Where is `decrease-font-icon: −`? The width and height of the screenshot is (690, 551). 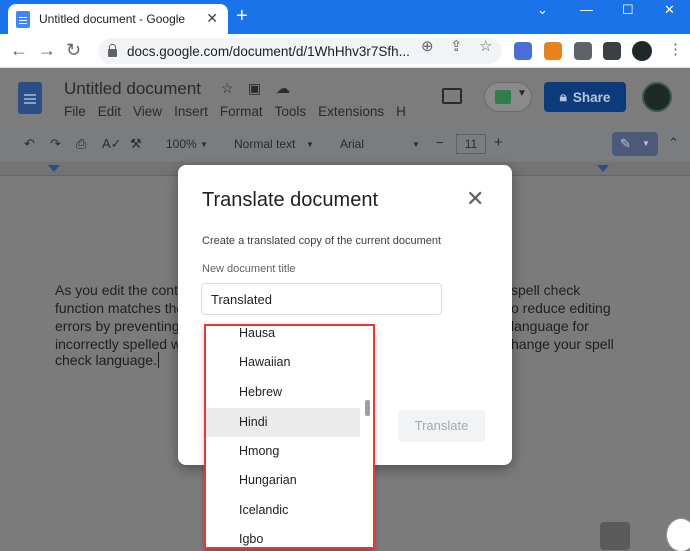 decrease-font-icon: − is located at coordinates (440, 142).